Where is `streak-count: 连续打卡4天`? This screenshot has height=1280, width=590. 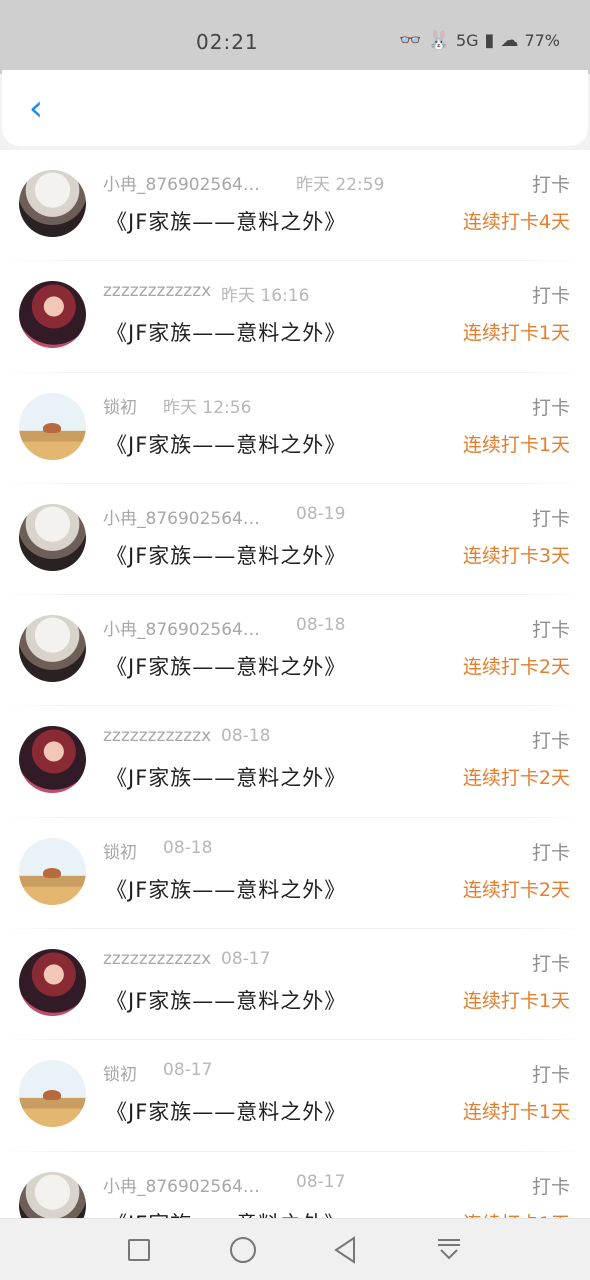
streak-count: 连续打卡4天 is located at coordinates (516, 222).